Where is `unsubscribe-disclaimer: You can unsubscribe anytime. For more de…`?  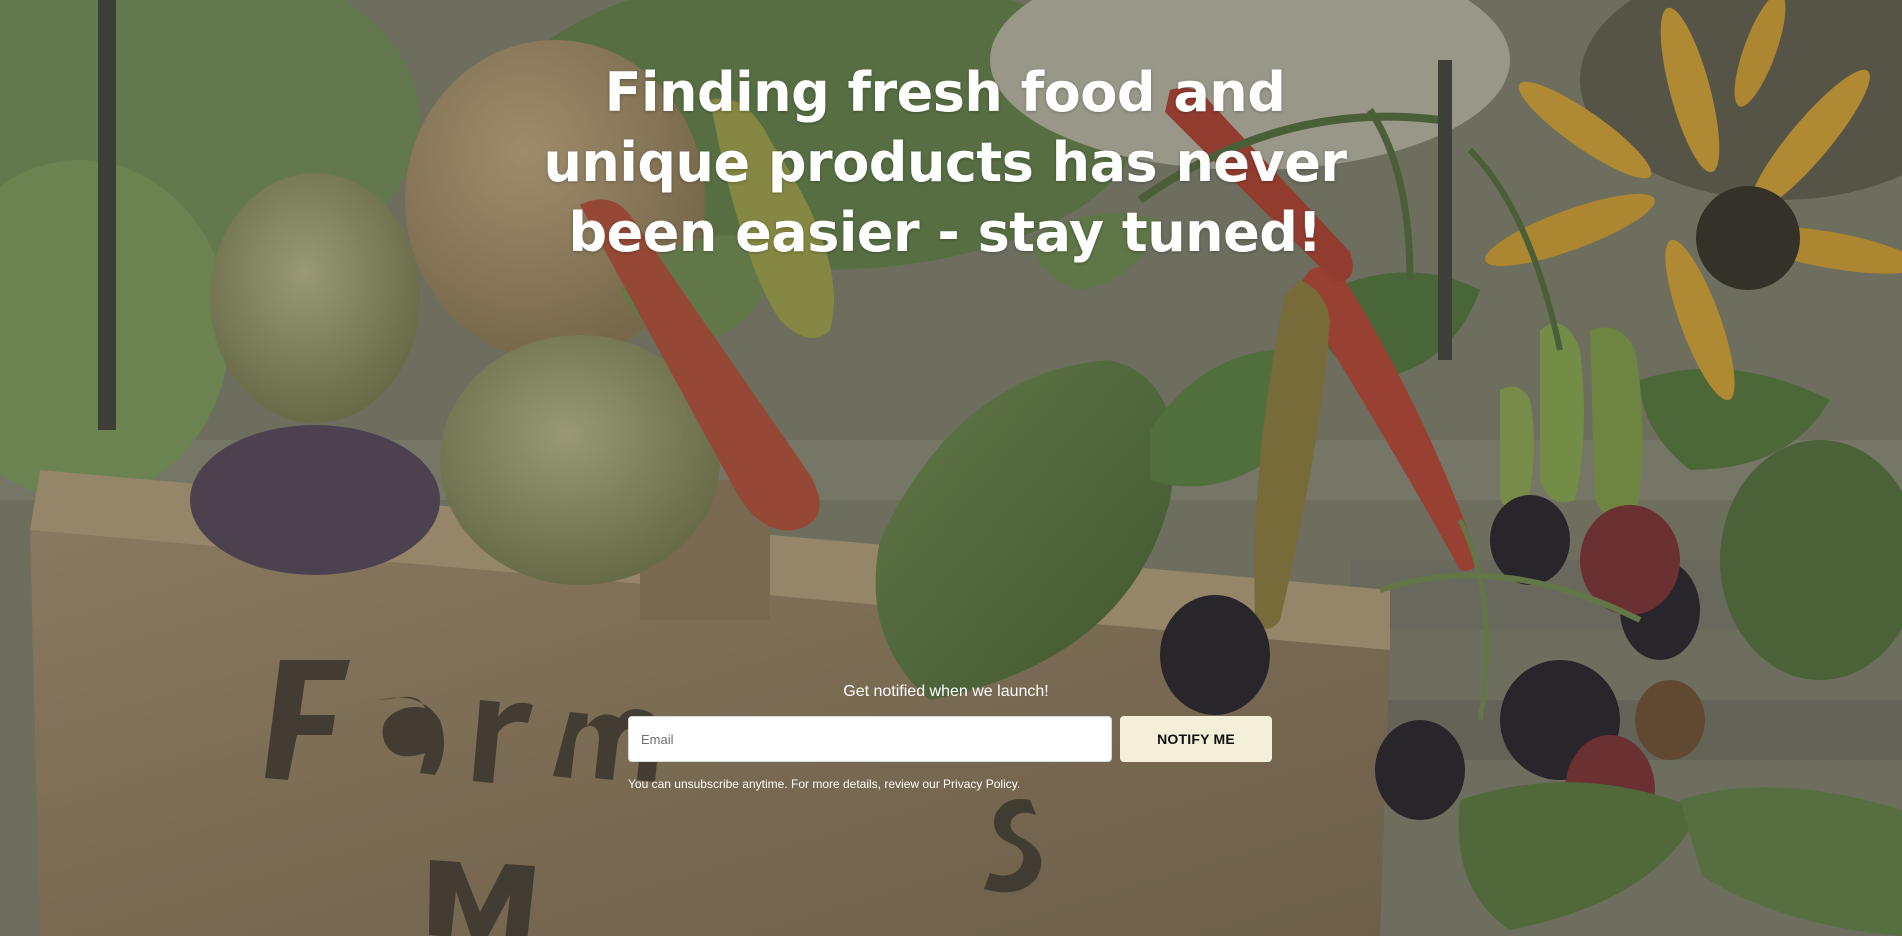
unsubscribe-disclaimer: You can unsubscribe anytime. For more de… is located at coordinates (946, 784).